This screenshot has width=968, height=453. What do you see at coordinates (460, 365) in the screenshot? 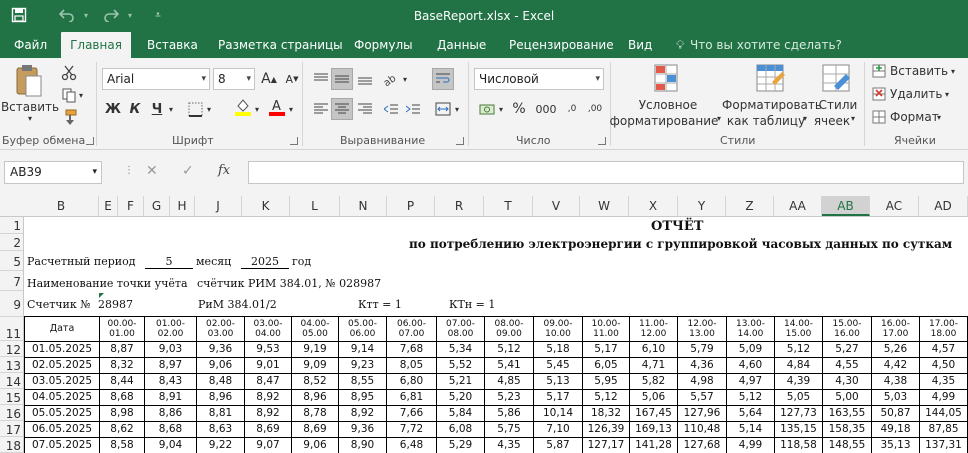
I see `value-cell: 5,52` at bounding box center [460, 365].